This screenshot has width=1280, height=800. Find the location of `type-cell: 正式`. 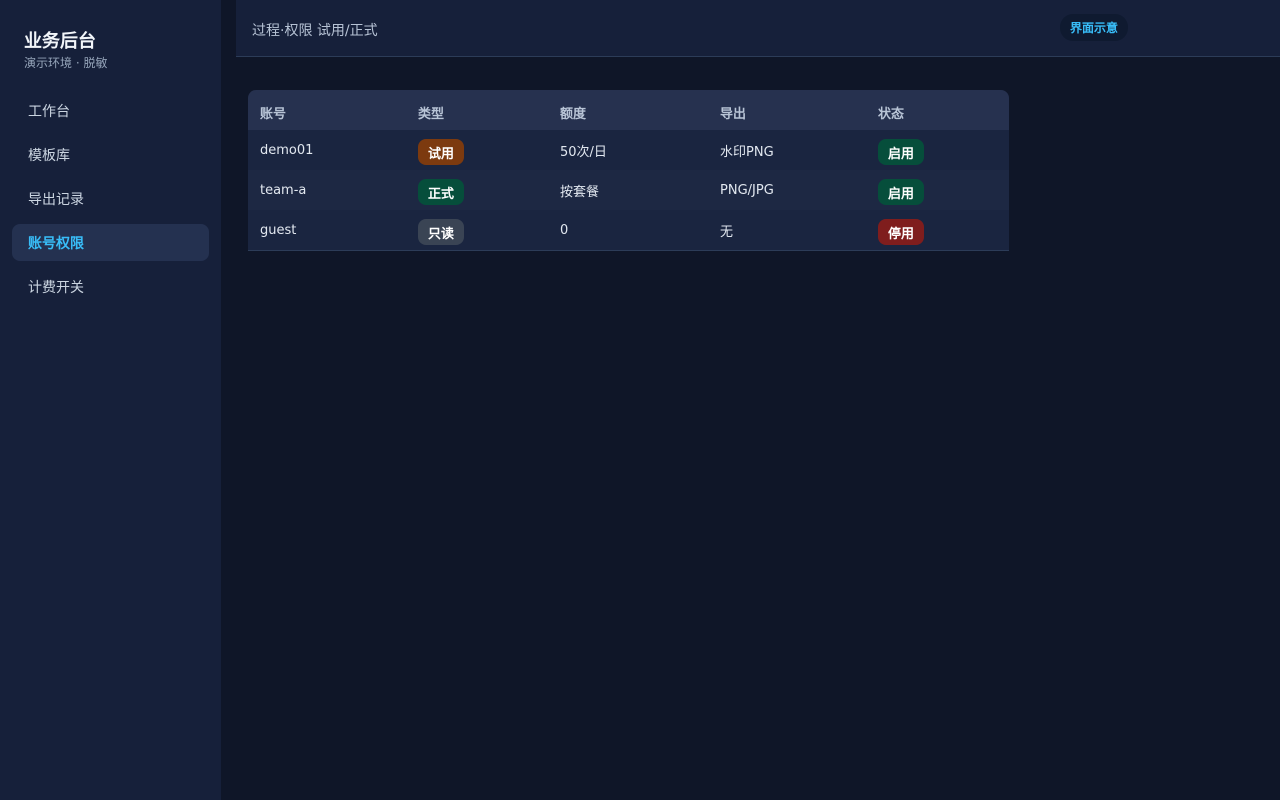

type-cell: 正式 is located at coordinates (441, 190).